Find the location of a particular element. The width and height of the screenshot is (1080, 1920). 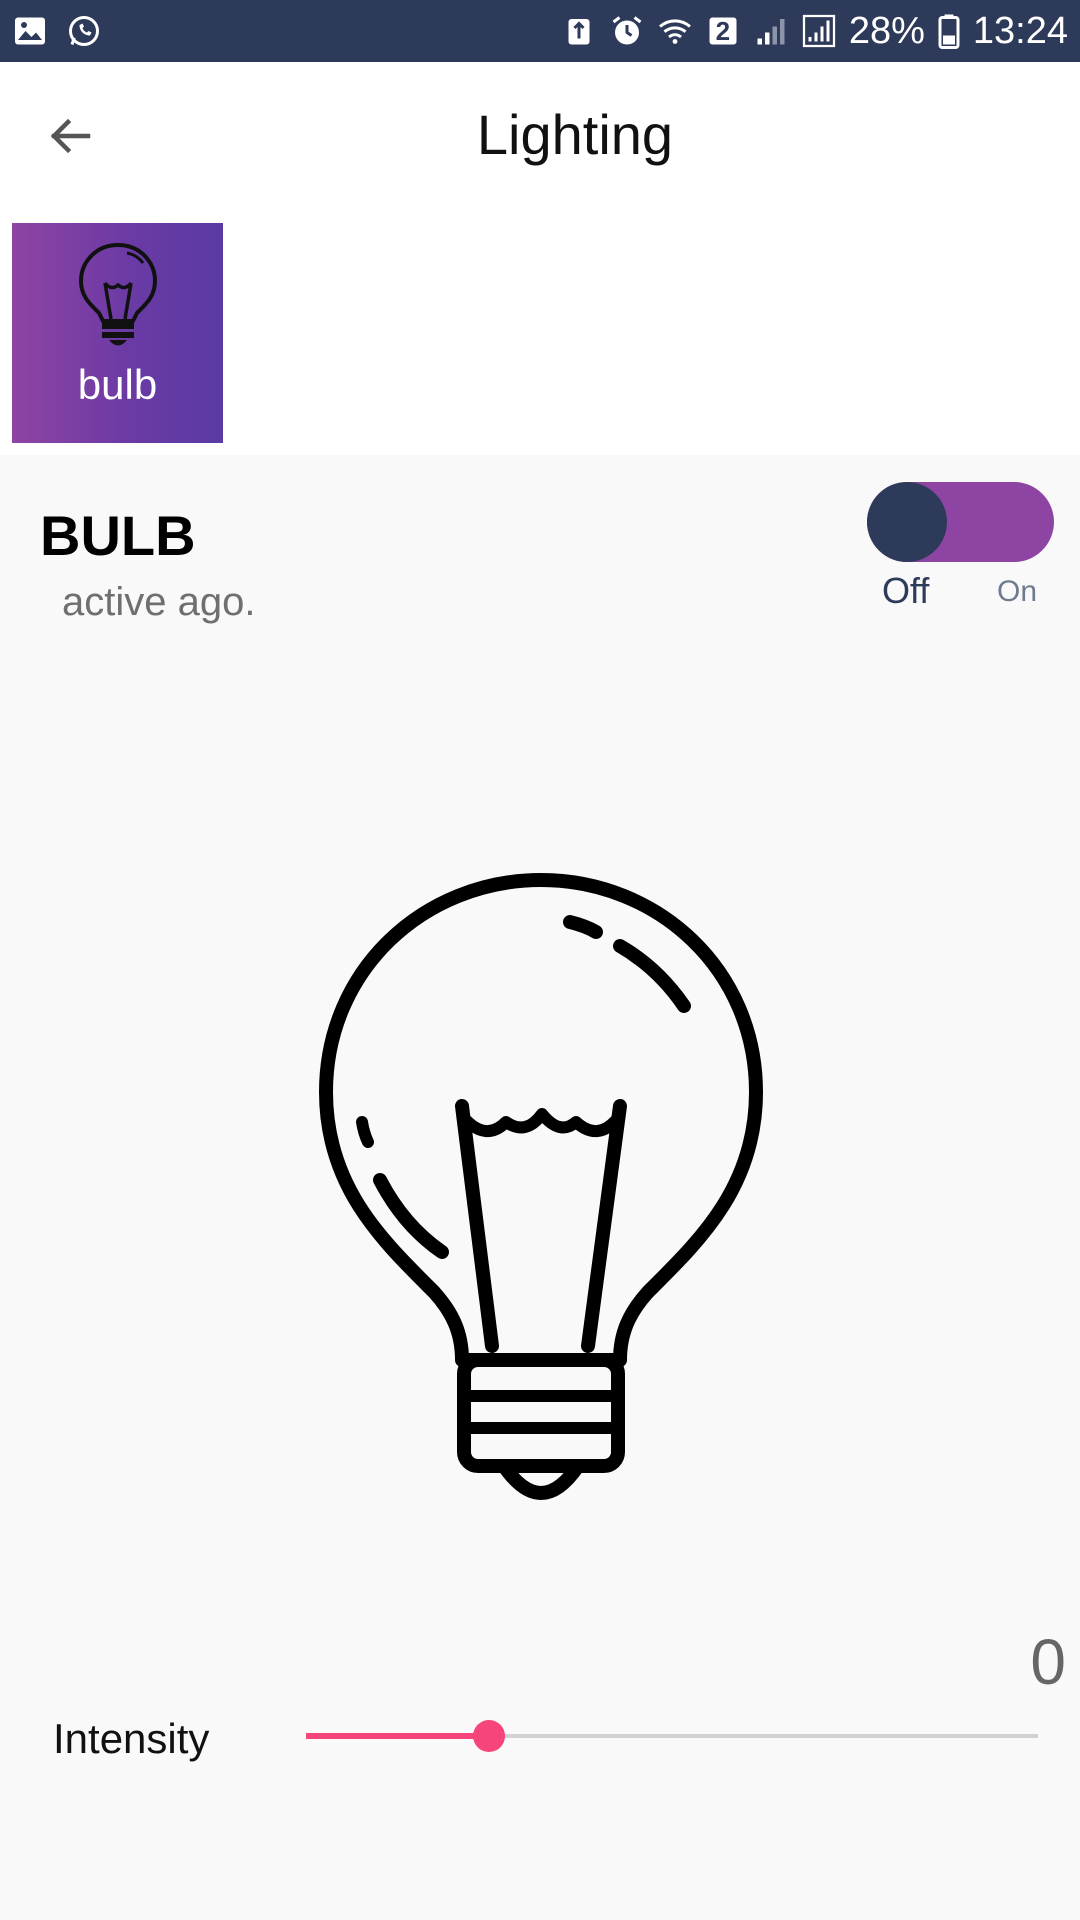

gallery-icon is located at coordinates (30, 31).